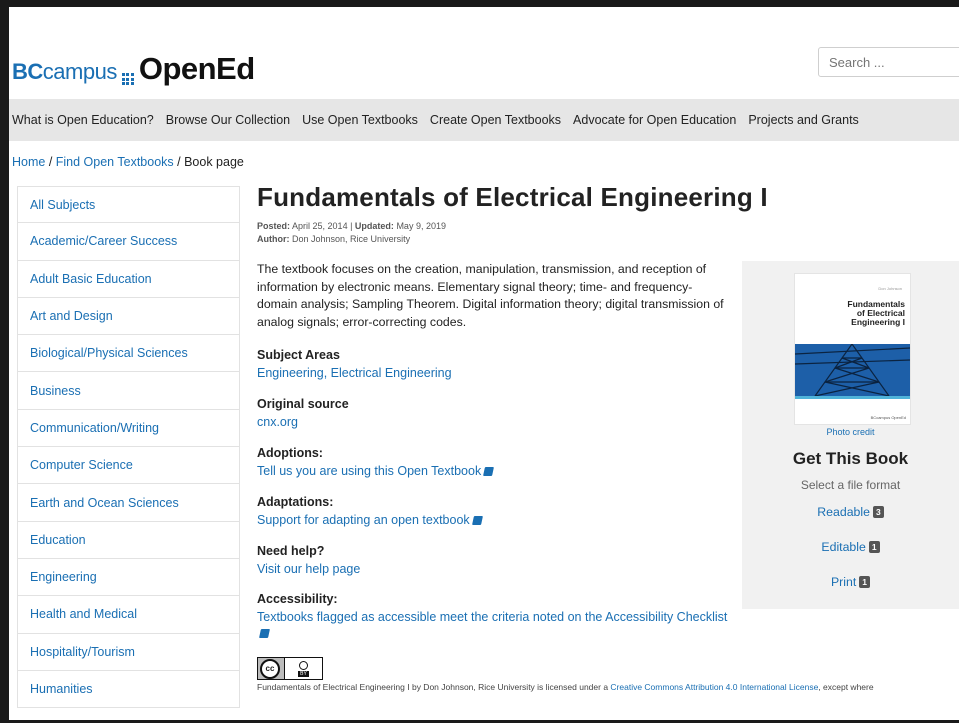 This screenshot has height=723, width=959. I want to click on sidebar-item-all-subjects: All Subjects, so click(128, 205).